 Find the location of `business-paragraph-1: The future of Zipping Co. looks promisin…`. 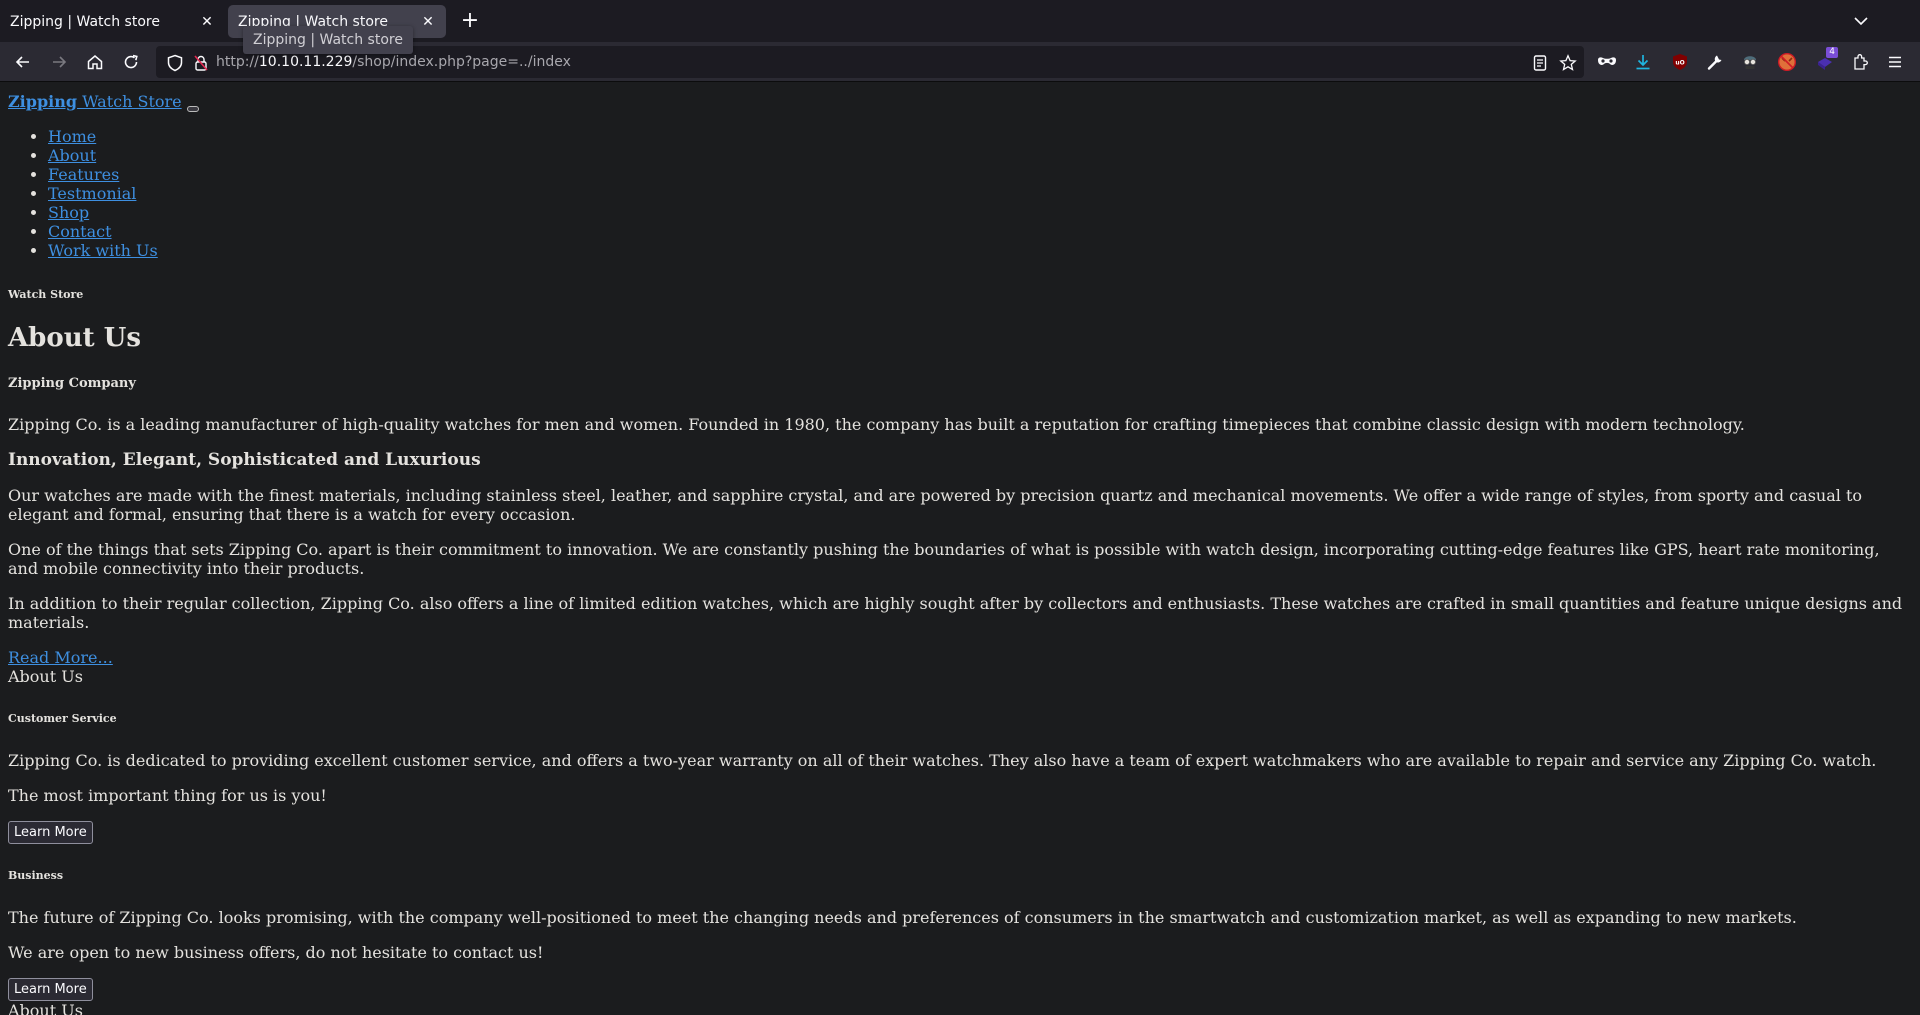

business-paragraph-1: The future of Zipping Co. looks promisin… is located at coordinates (902, 917).